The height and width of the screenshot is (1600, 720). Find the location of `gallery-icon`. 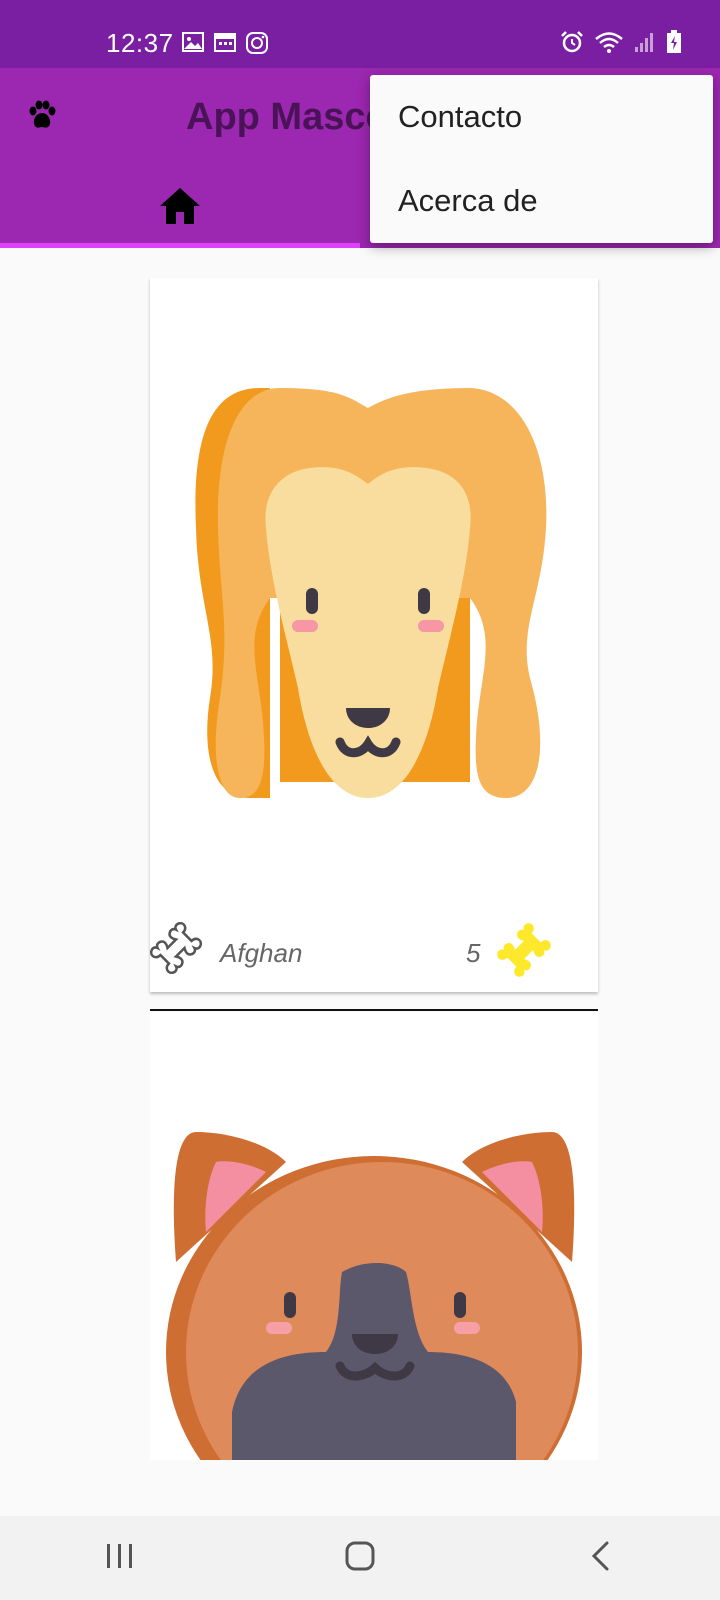

gallery-icon is located at coordinates (193, 44).